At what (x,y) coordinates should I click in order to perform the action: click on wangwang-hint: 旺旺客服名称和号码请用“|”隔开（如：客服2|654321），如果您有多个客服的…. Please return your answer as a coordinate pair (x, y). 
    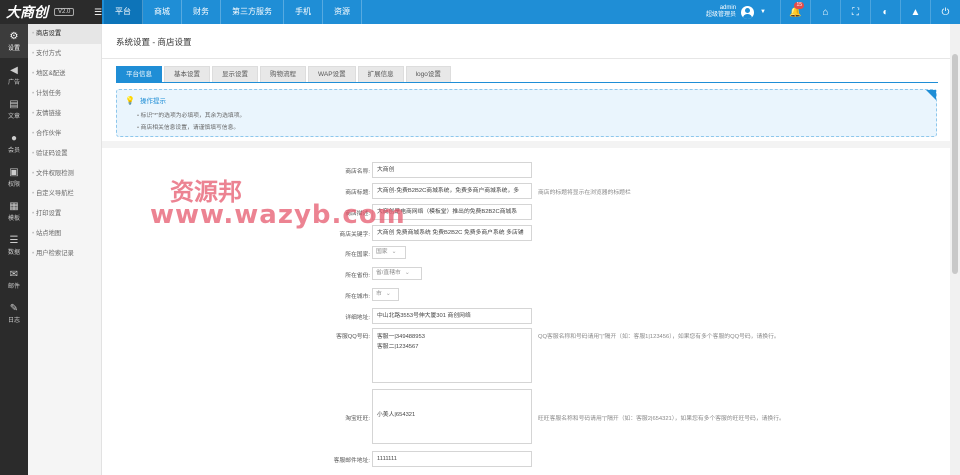
    Looking at the image, I should click on (661, 419).